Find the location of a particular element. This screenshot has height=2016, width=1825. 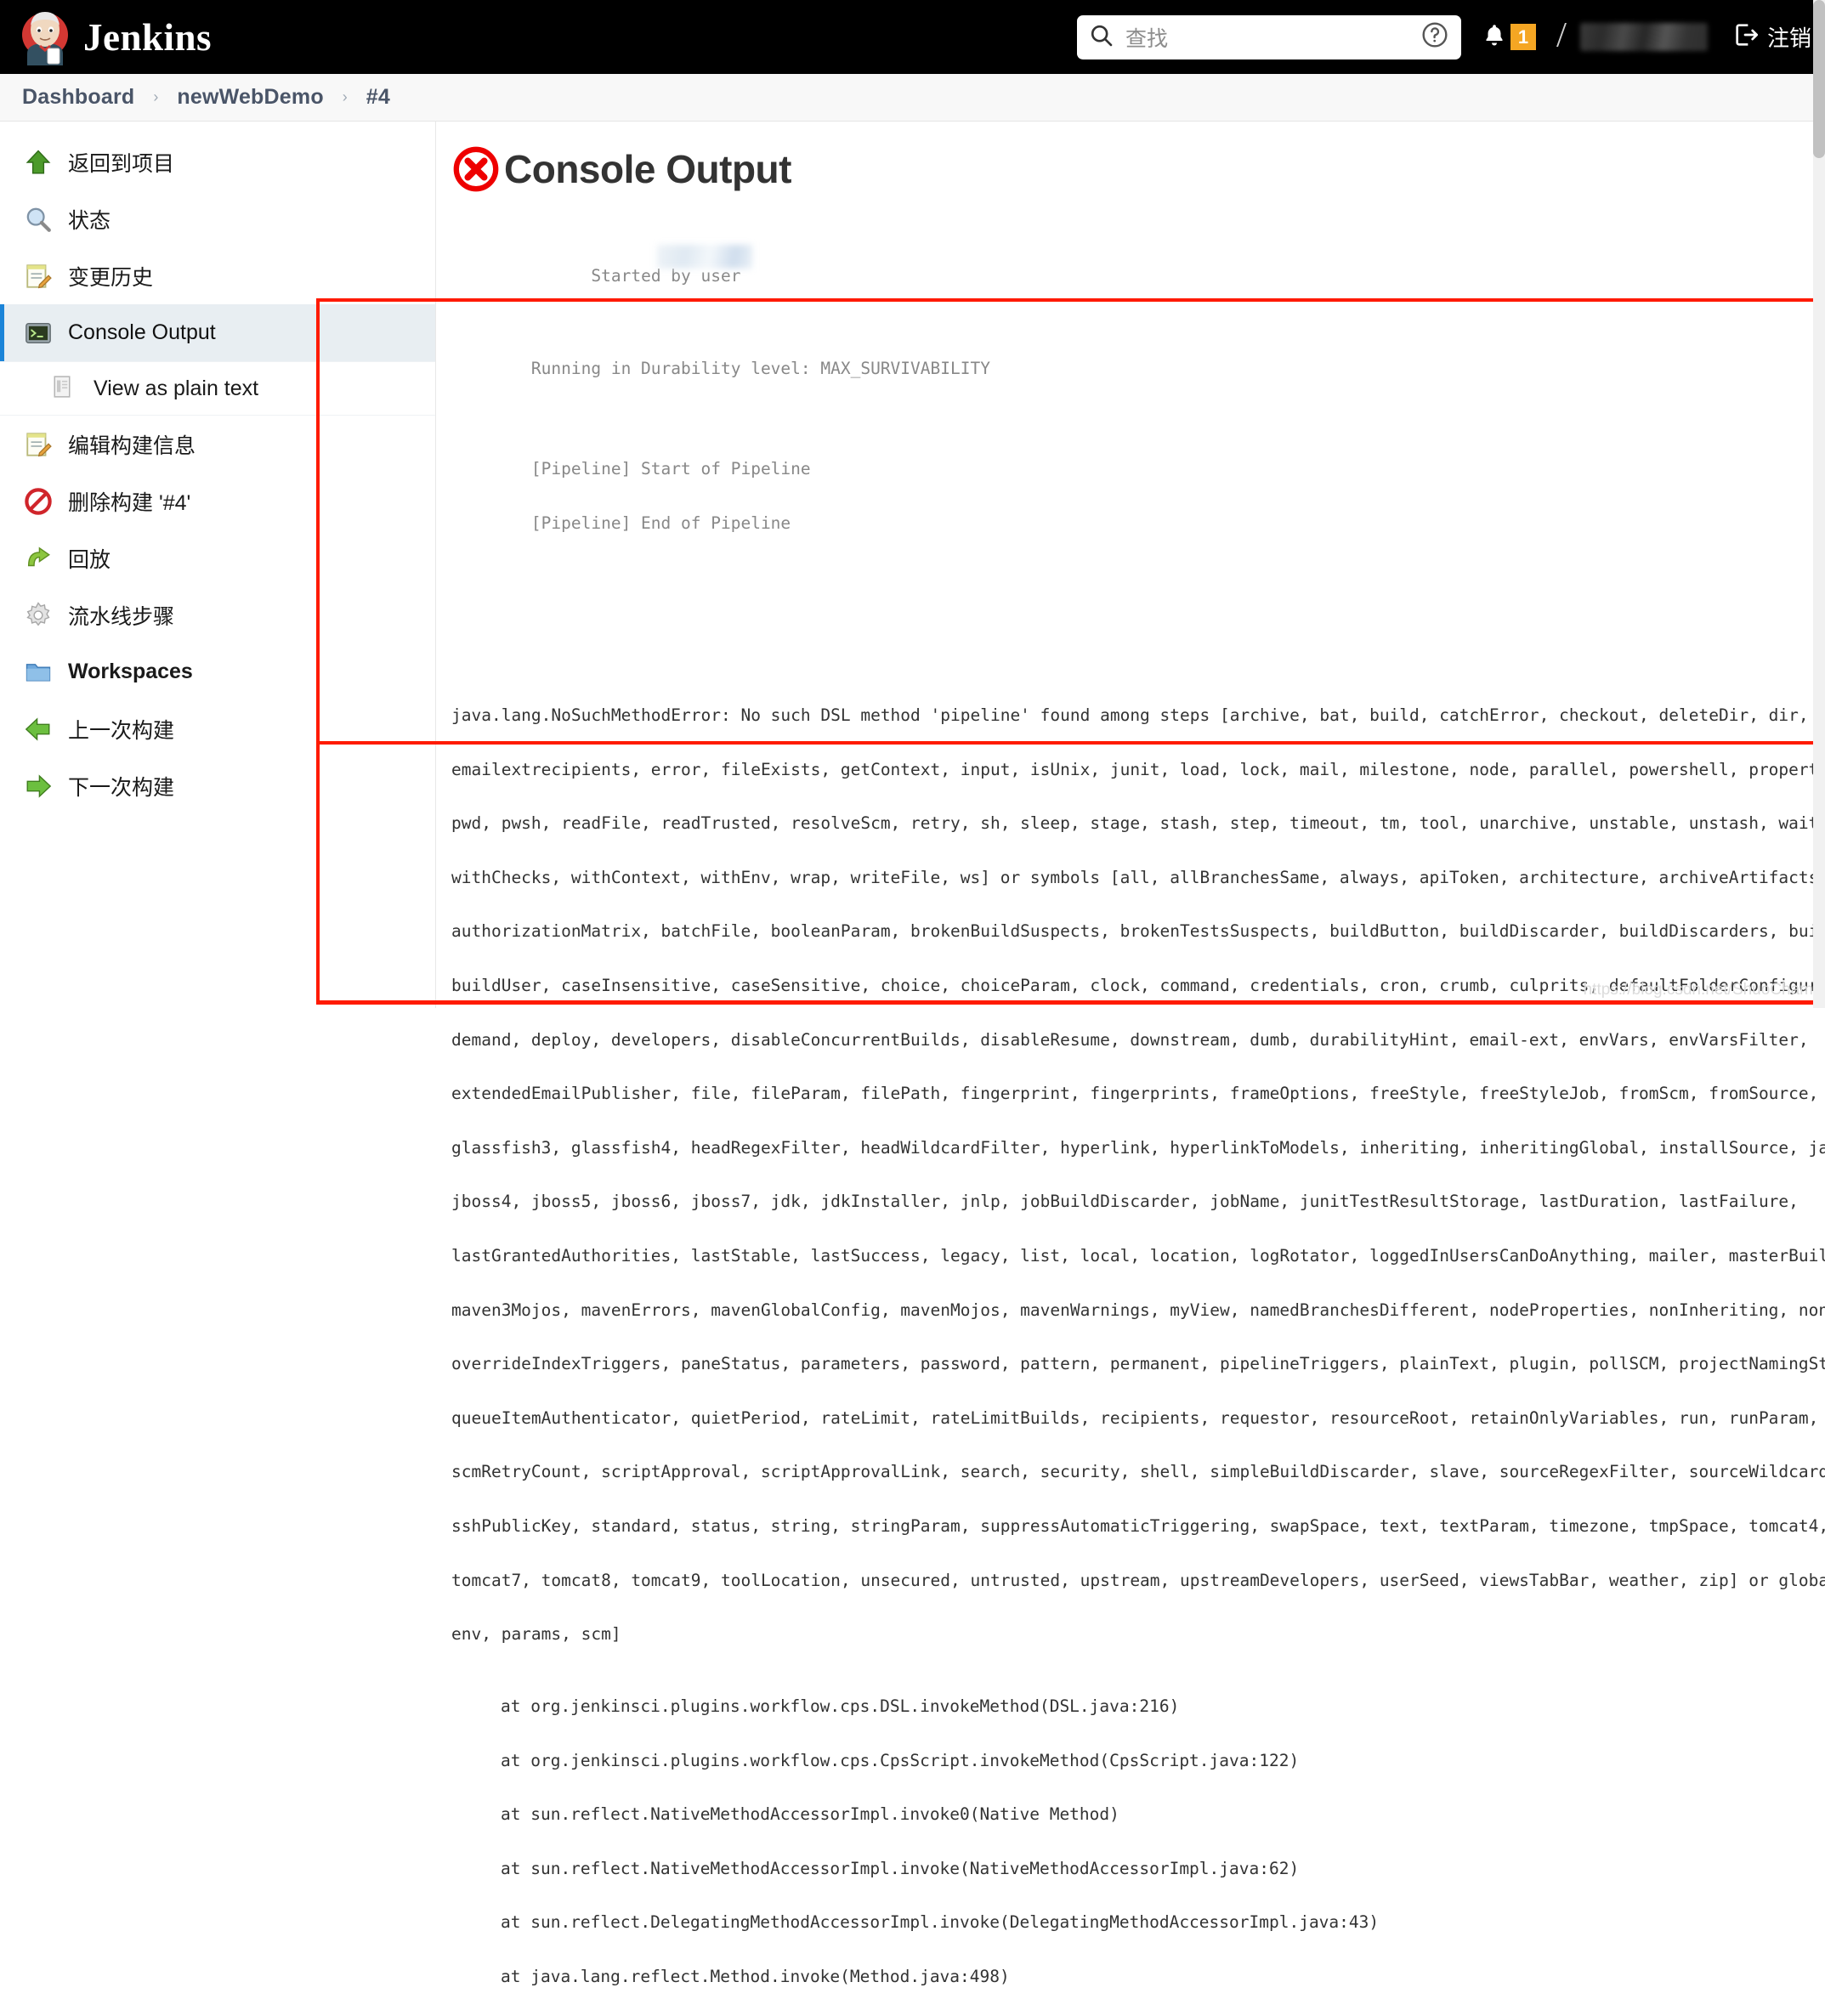

brand-link: Jenkins is located at coordinates (116, 37).